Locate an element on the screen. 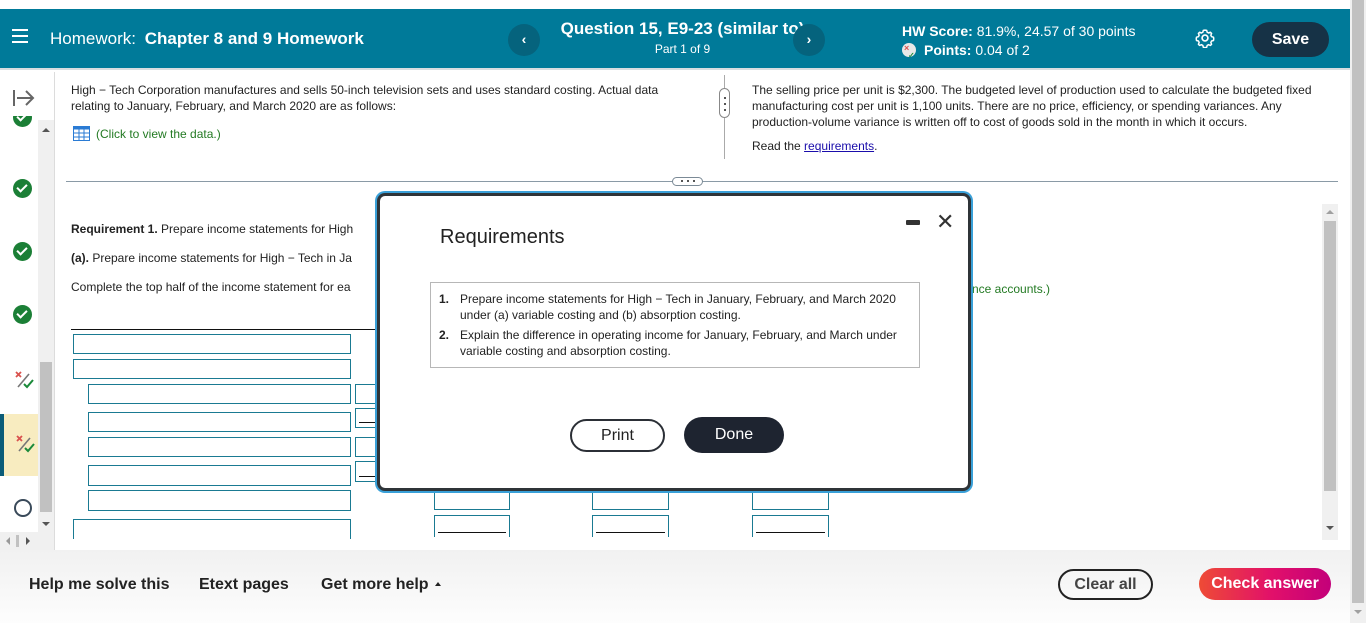  page-scrollbar-thumb is located at coordinates (1358, 301).